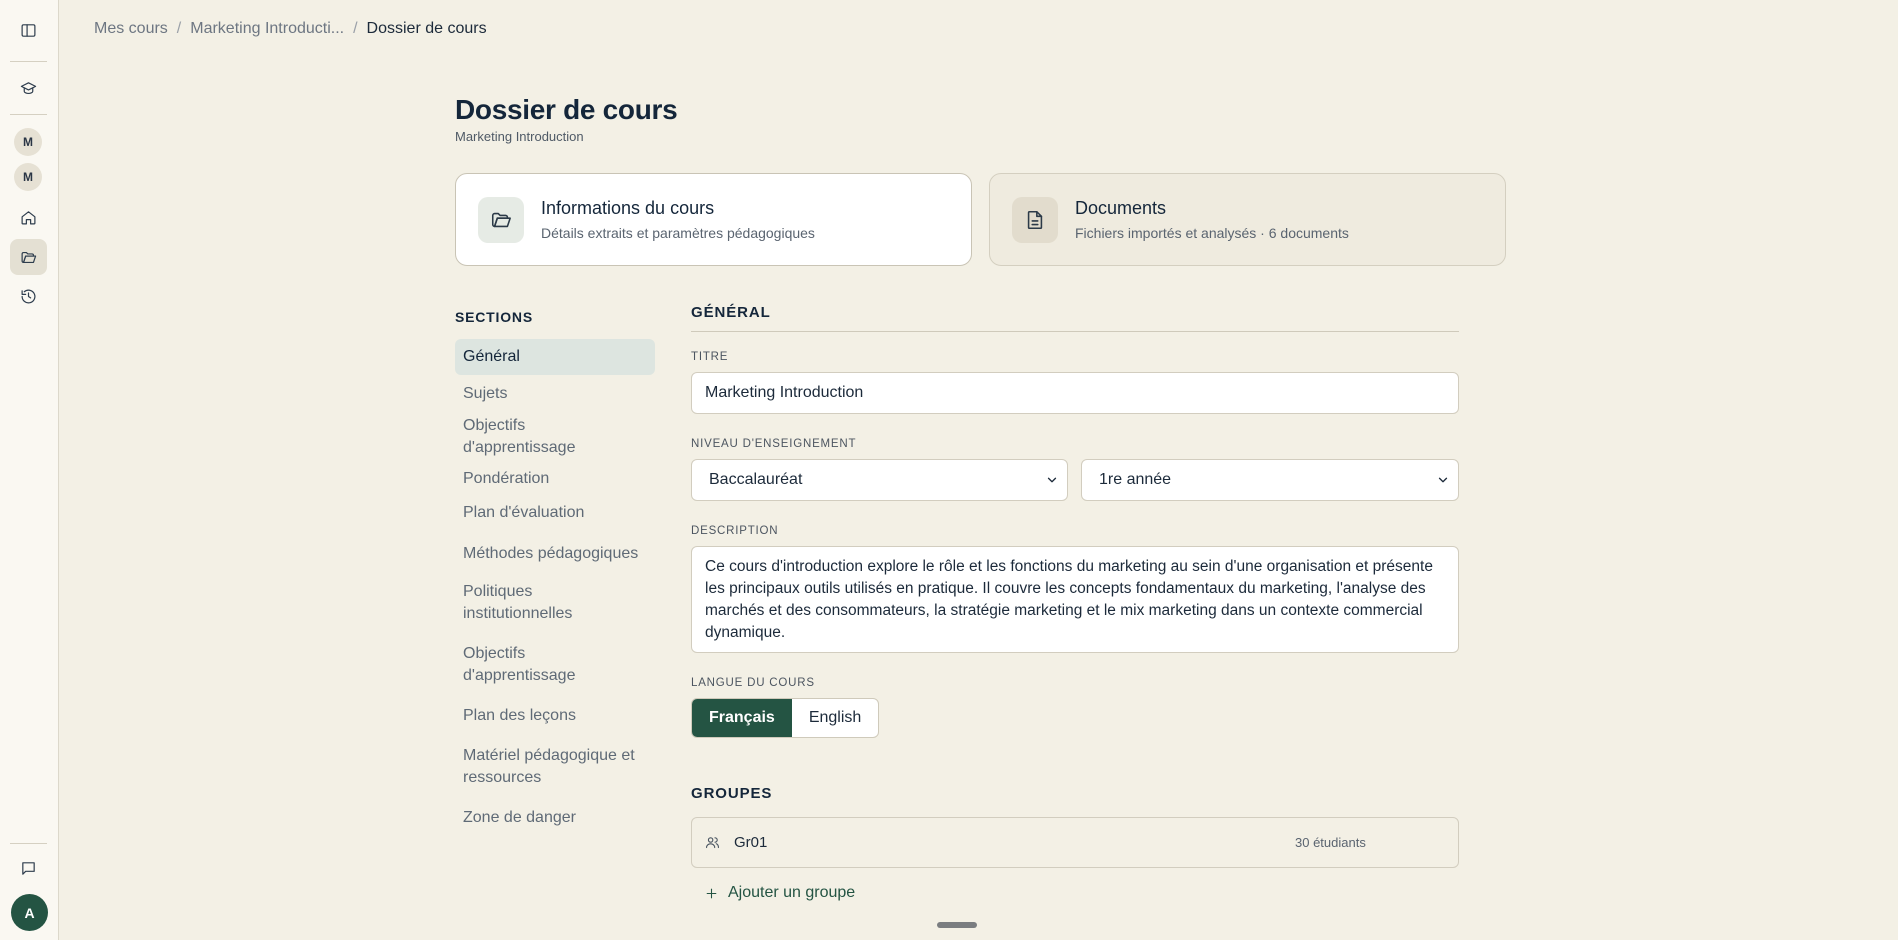  Describe the element at coordinates (555, 554) in the screenshot. I see `section-item-methodes: Méthodes pédagogiques` at that location.